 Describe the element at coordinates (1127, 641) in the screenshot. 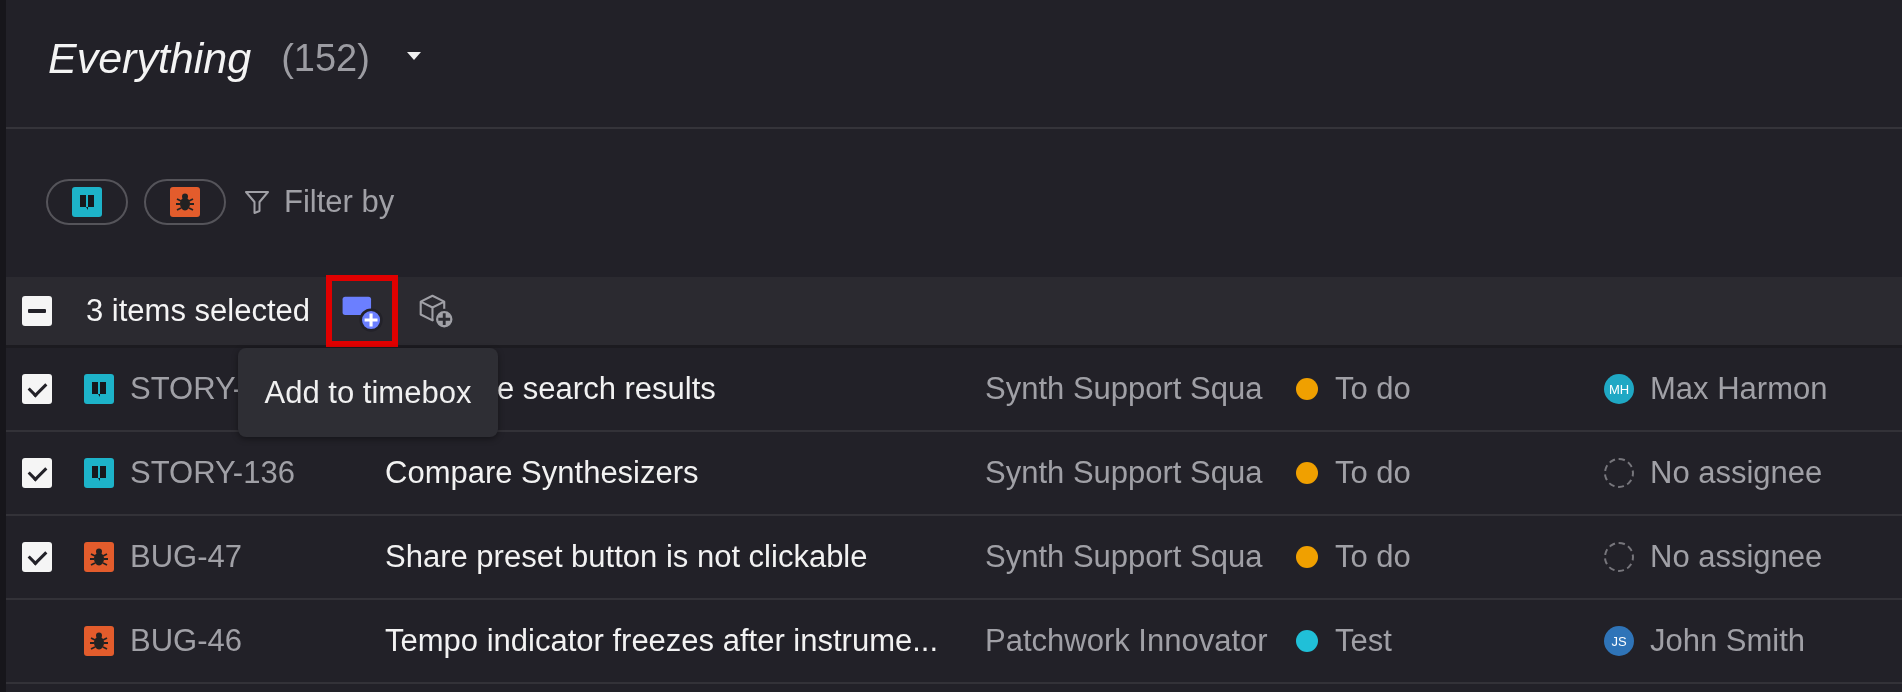

I see `team-name: Patchwork Innovator` at that location.